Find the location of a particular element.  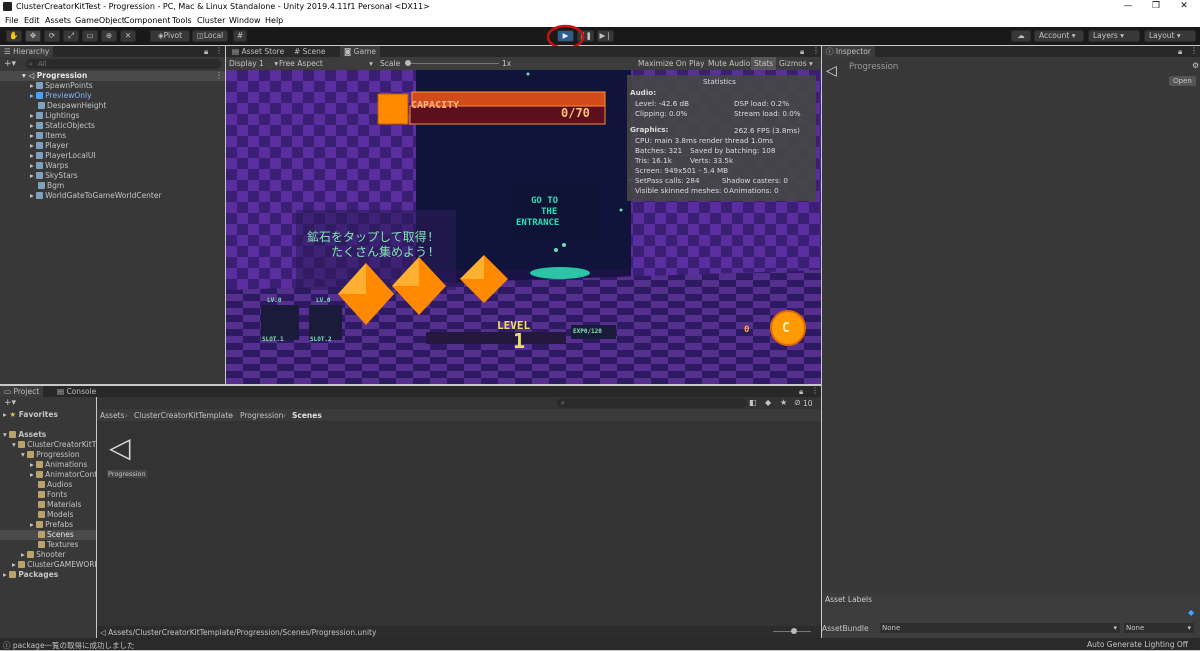

hierarchy-item: Bgm is located at coordinates (51, 185).